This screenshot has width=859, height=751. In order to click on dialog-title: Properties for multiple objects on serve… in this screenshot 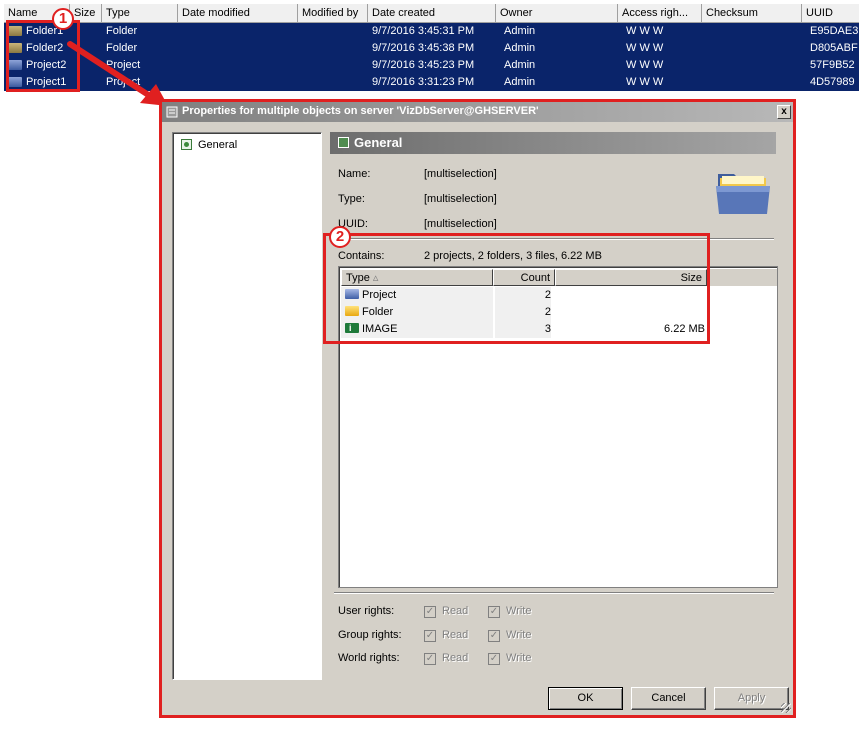, I will do `click(360, 111)`.